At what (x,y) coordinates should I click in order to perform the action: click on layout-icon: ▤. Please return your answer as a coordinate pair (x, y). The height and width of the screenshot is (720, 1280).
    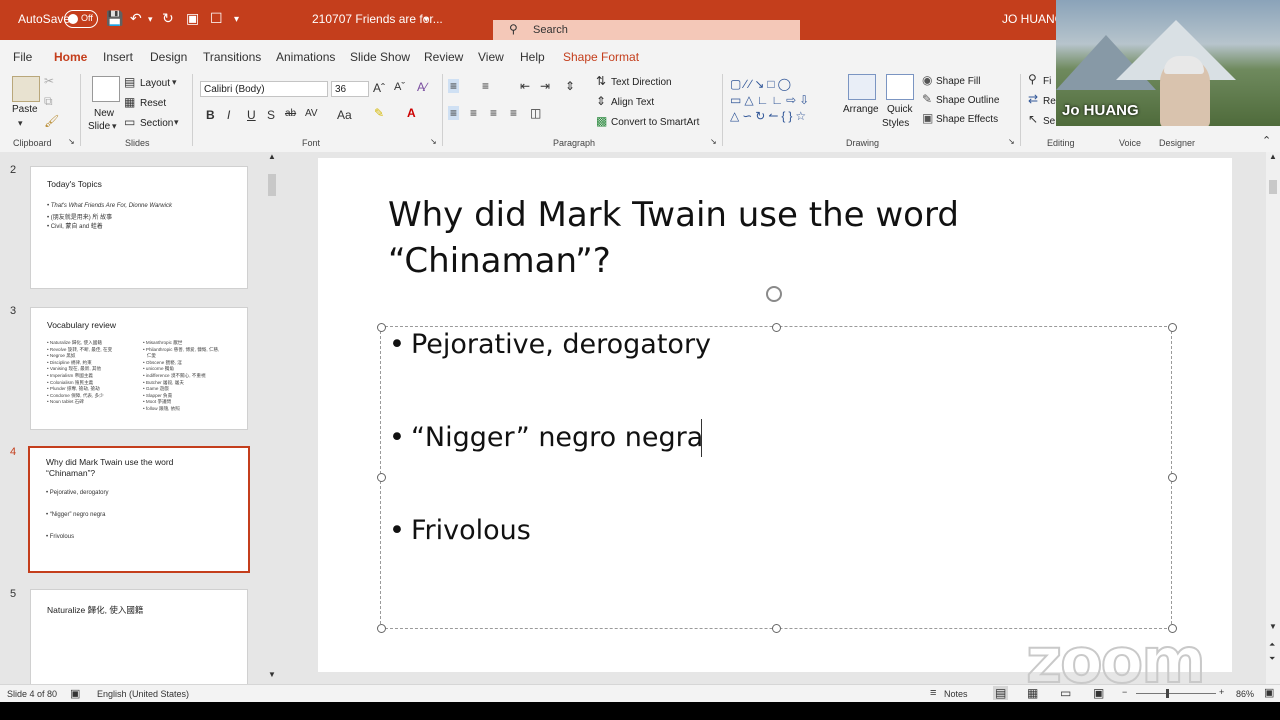
    Looking at the image, I should click on (129, 82).